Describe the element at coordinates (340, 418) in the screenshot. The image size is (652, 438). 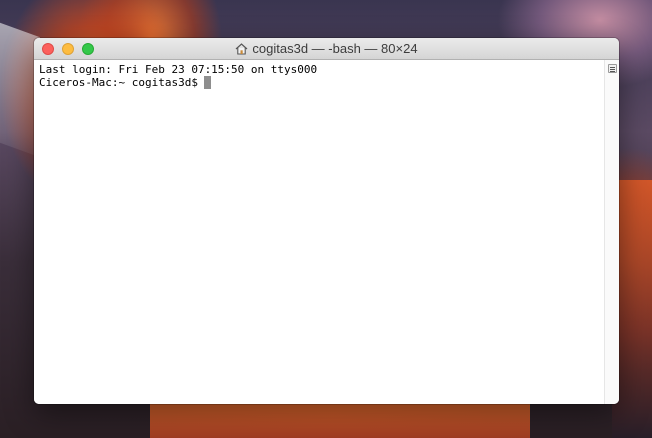
I see `wallpaper-mountain-bottom` at that location.